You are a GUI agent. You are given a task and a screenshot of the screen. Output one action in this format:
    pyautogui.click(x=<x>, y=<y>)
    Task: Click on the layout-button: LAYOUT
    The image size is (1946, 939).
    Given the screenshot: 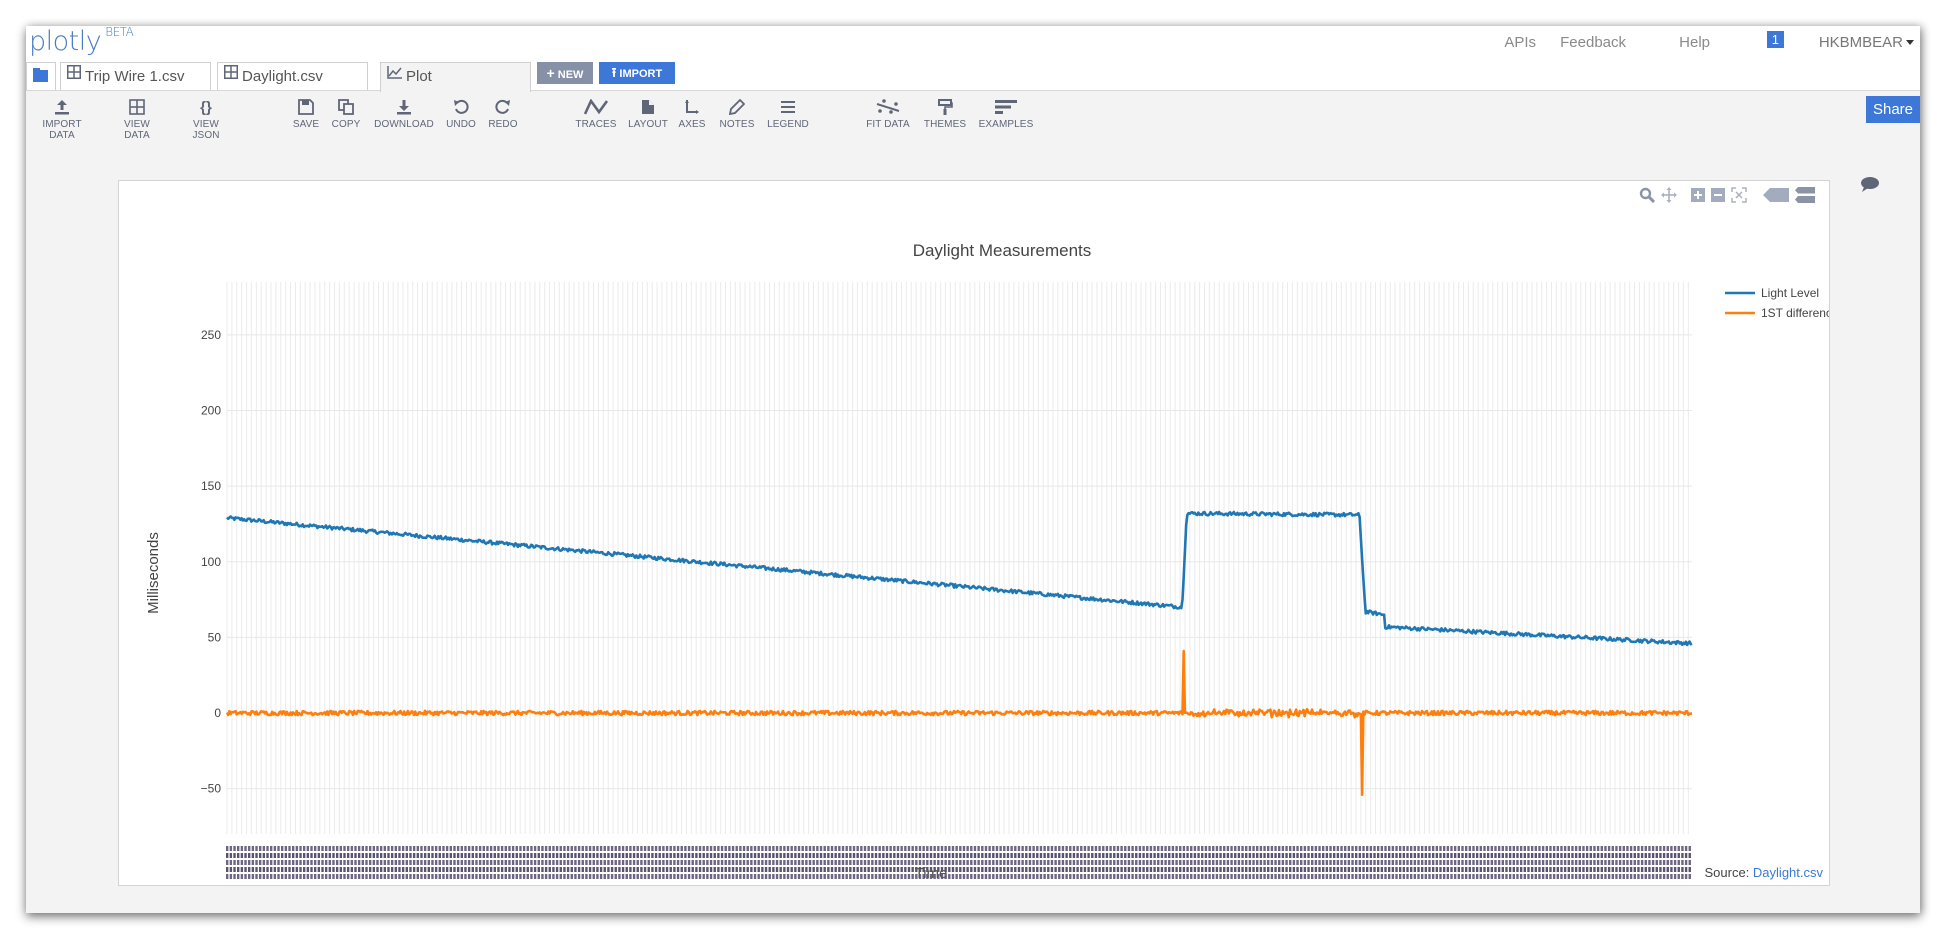 What is the action you would take?
    pyautogui.click(x=648, y=114)
    